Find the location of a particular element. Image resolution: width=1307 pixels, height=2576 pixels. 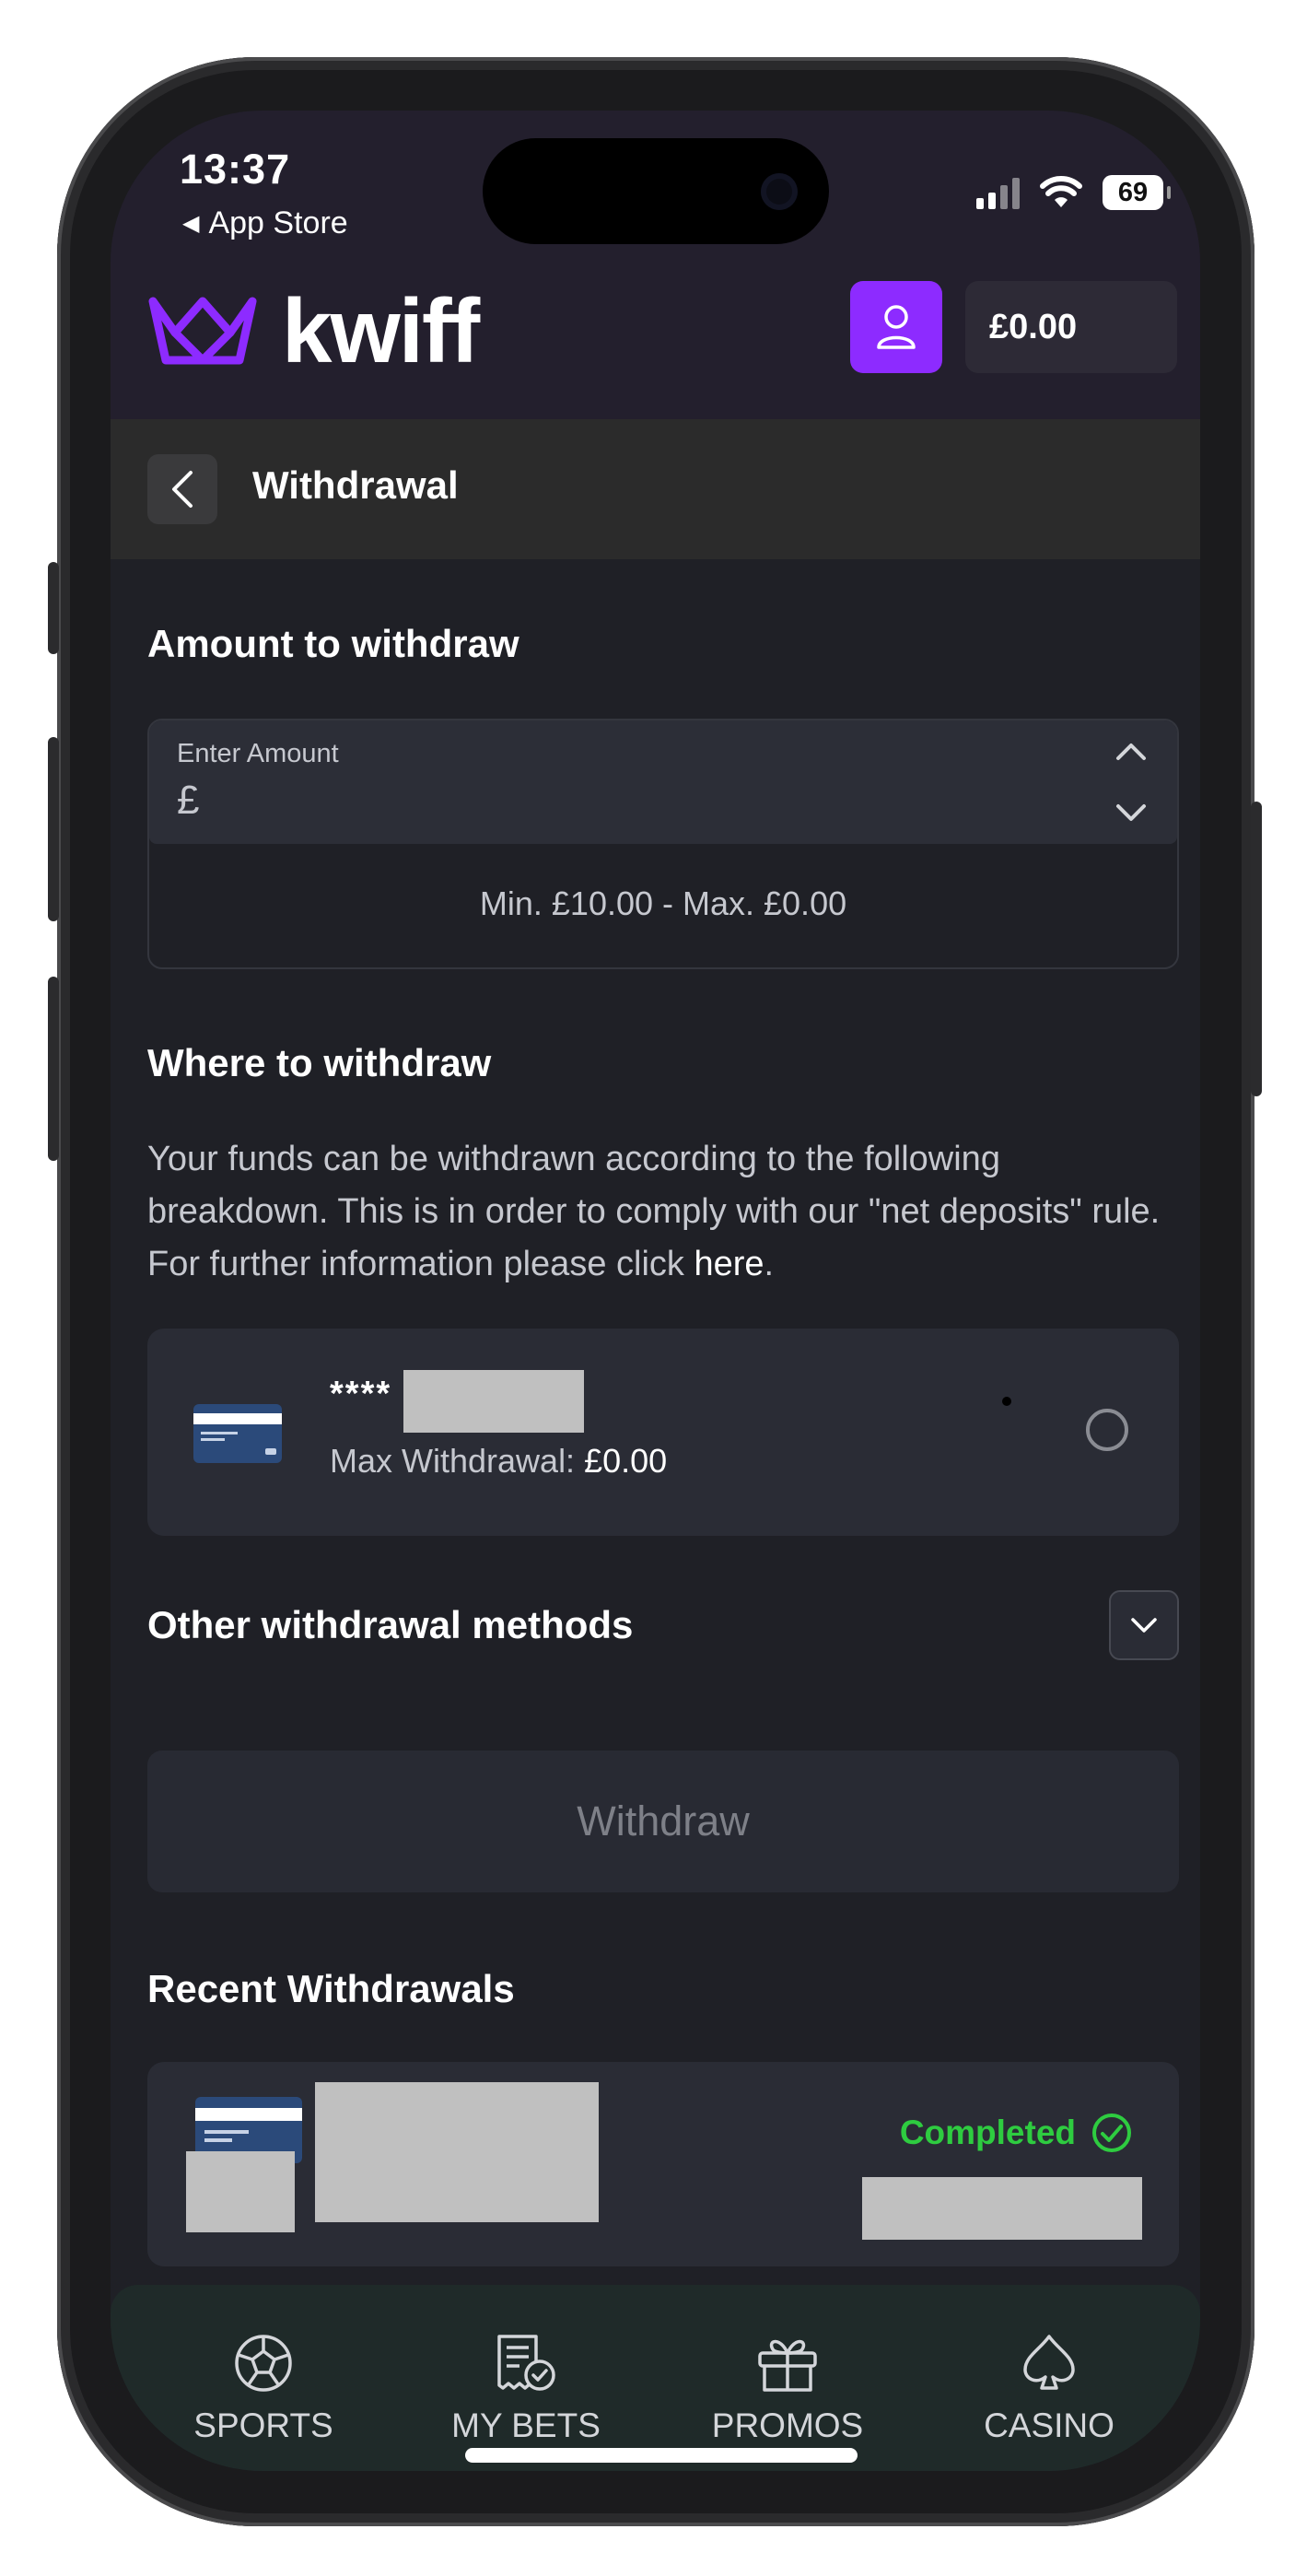

redacted-withdrawal-details is located at coordinates (457, 2152).